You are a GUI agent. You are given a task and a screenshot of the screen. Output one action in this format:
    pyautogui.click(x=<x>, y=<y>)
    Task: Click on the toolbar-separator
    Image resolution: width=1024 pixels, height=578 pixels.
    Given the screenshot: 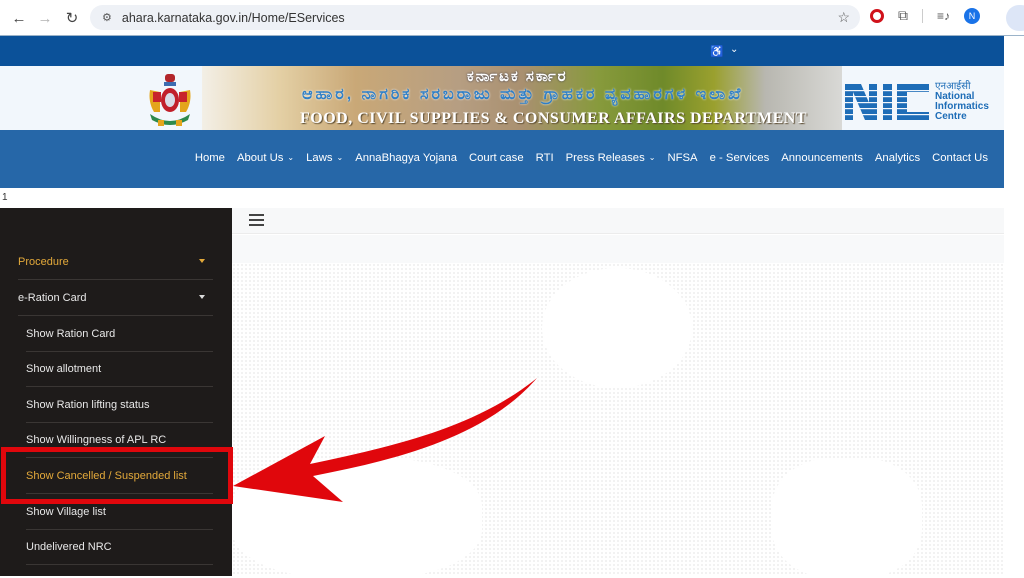 What is the action you would take?
    pyautogui.click(x=922, y=15)
    